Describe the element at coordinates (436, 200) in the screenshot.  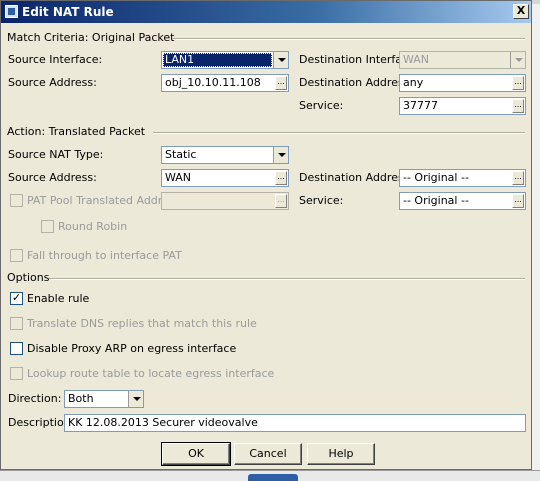
I see `translated-service-value: -- Original --` at that location.